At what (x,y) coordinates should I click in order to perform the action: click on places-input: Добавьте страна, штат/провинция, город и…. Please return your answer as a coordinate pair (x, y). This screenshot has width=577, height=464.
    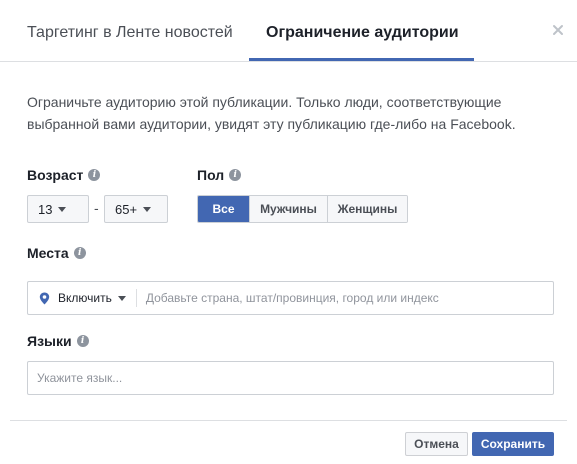
    Looking at the image, I should click on (288, 298).